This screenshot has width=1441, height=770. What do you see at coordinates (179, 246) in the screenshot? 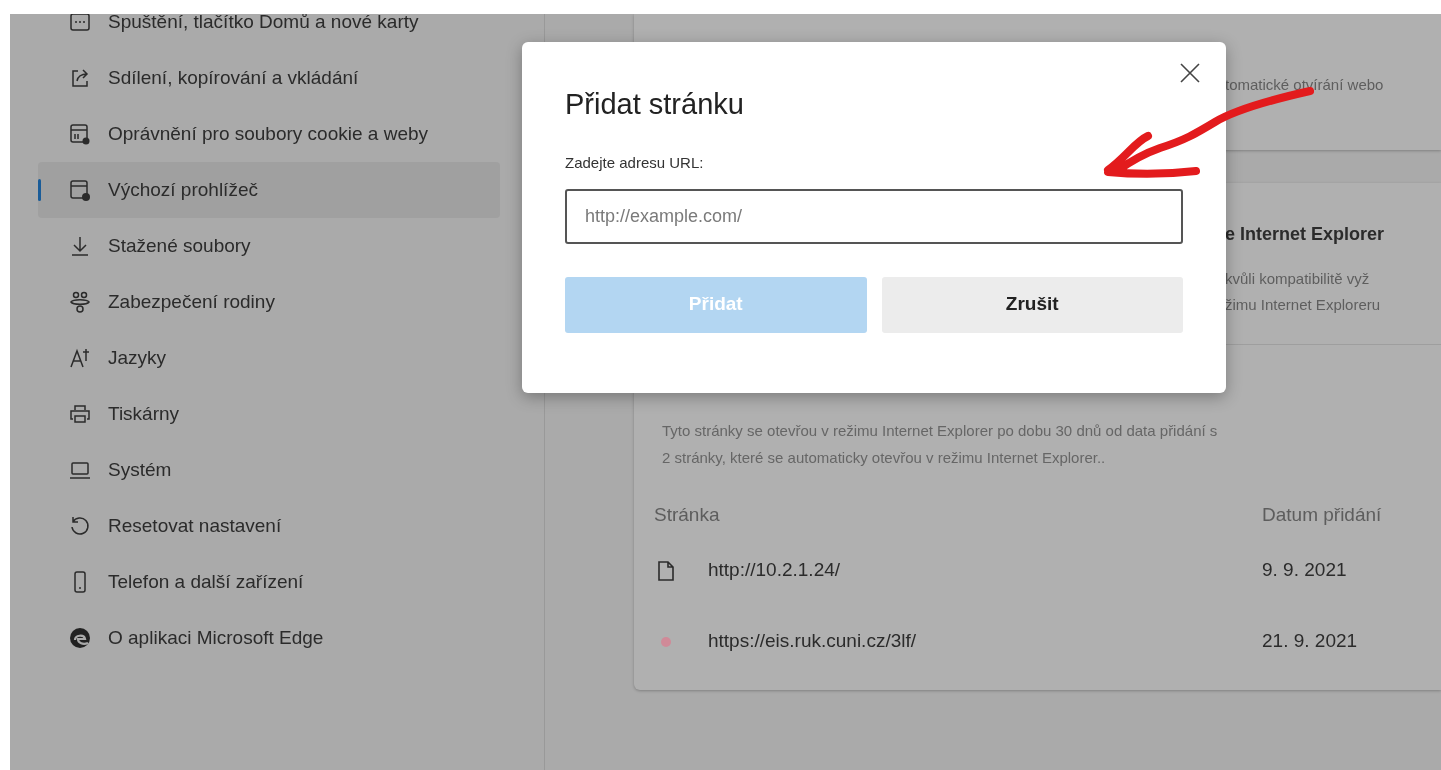
I see `sidebar-label: Stažené soubory` at bounding box center [179, 246].